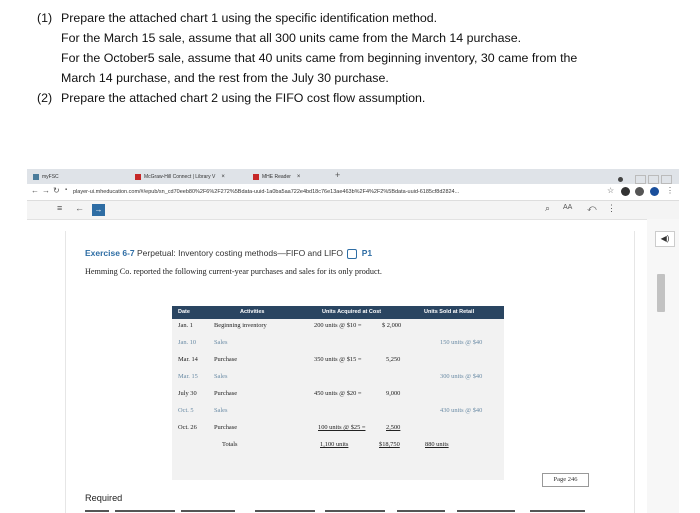 The width and height of the screenshot is (700, 513). What do you see at coordinates (338, 344) in the screenshot?
I see `table-row: Jan. 10 Sales 150 units @ $40` at bounding box center [338, 344].